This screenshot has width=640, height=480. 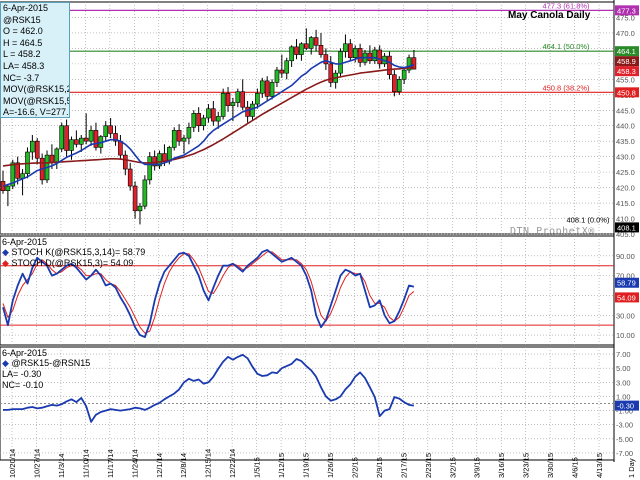 I want to click on x-tick-label: 1/12/15, so click(x=281, y=465).